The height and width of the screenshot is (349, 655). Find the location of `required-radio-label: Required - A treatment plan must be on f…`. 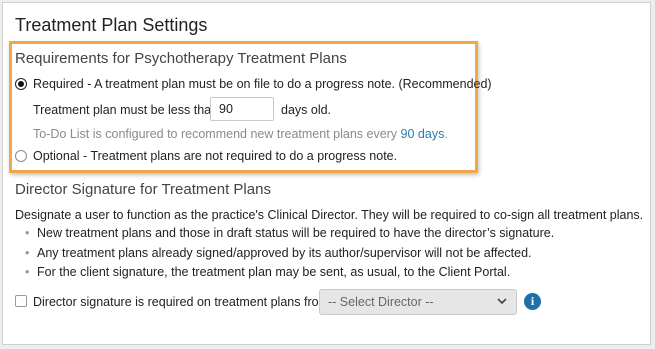

required-radio-label: Required - A treatment plan must be on f… is located at coordinates (262, 84).